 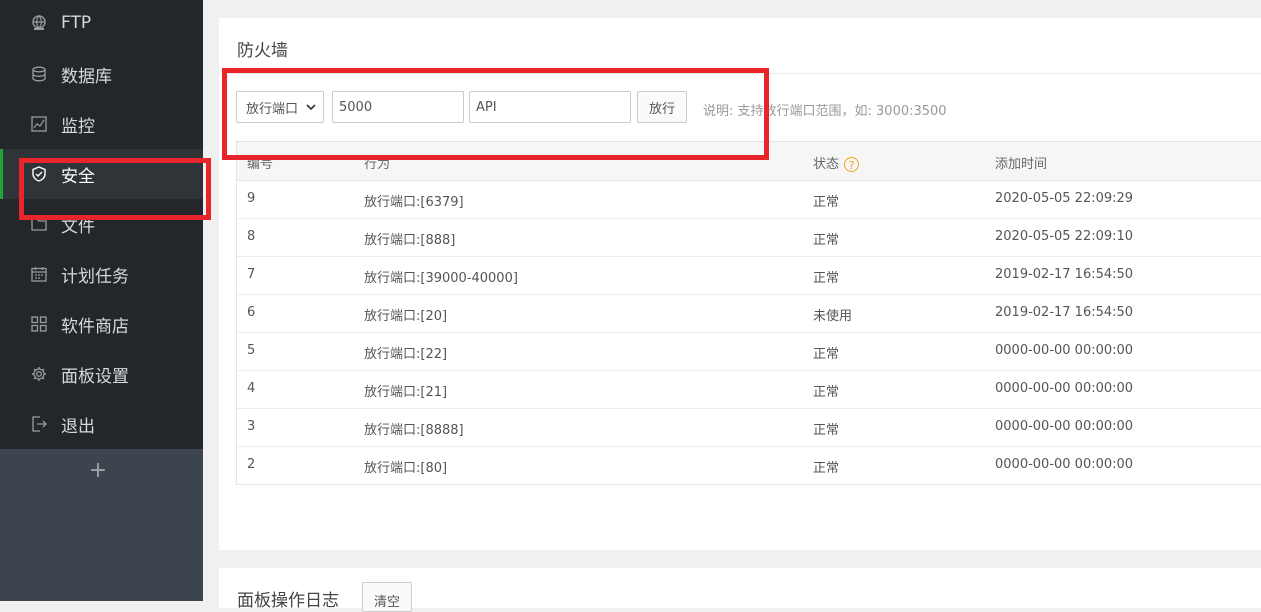 What do you see at coordinates (101, 124) in the screenshot?
I see `sidebar-item-monitor: 监控` at bounding box center [101, 124].